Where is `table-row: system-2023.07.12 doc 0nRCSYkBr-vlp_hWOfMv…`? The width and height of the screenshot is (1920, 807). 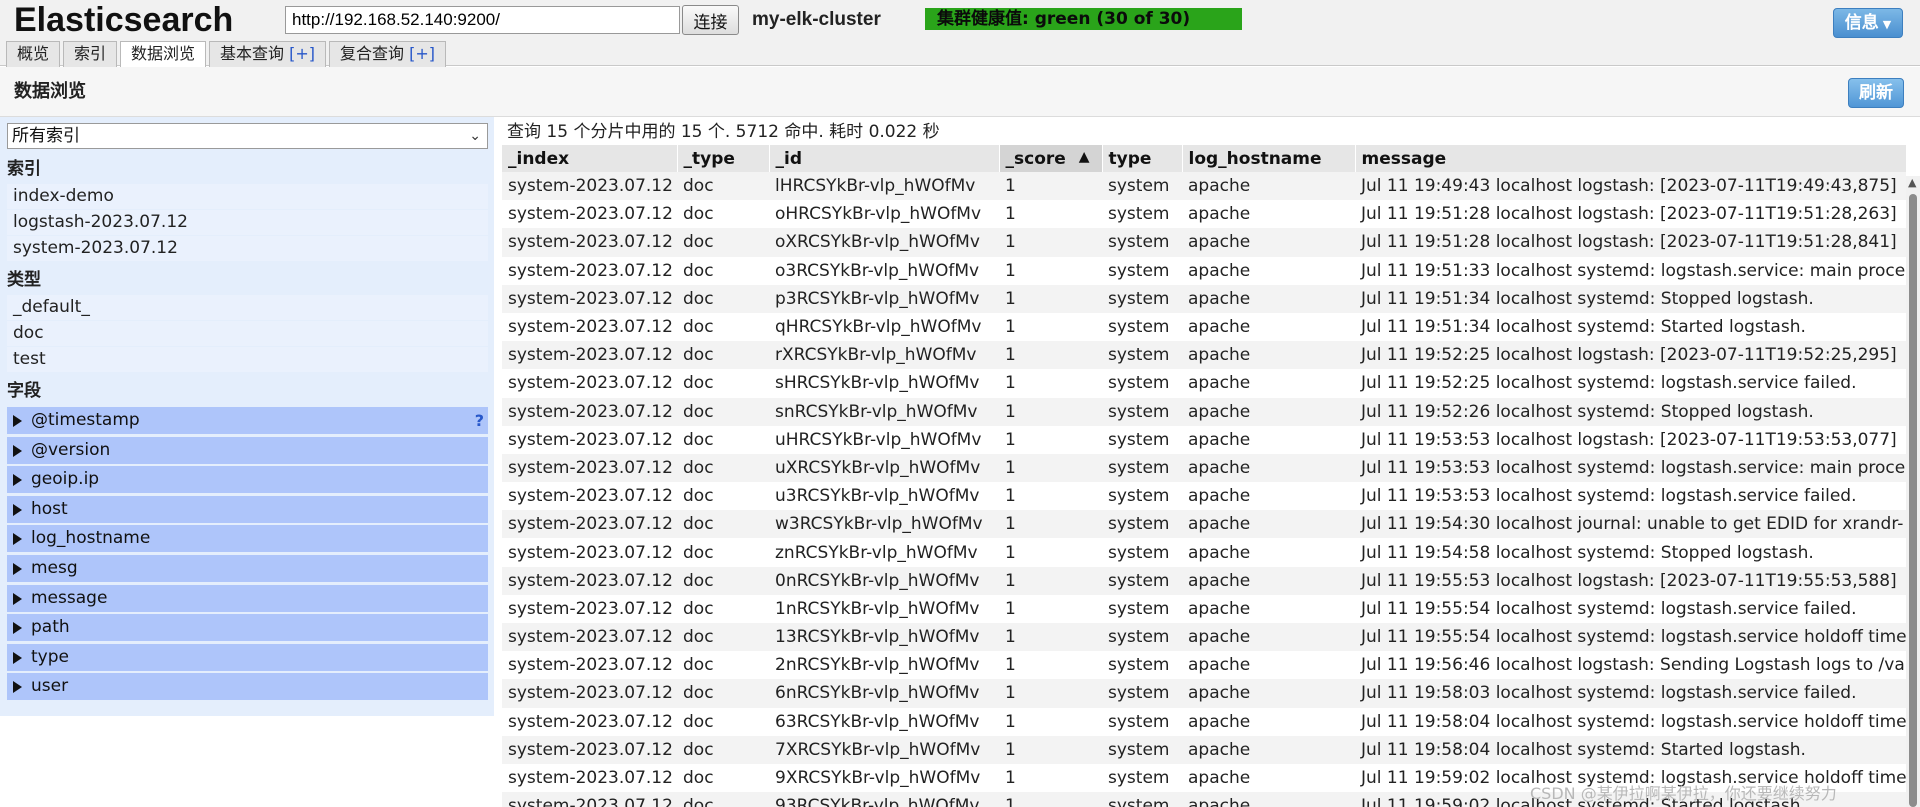
table-row: system-2023.07.12 doc 0nRCSYkBr-vlp_hWOfMv… is located at coordinates (1204, 580).